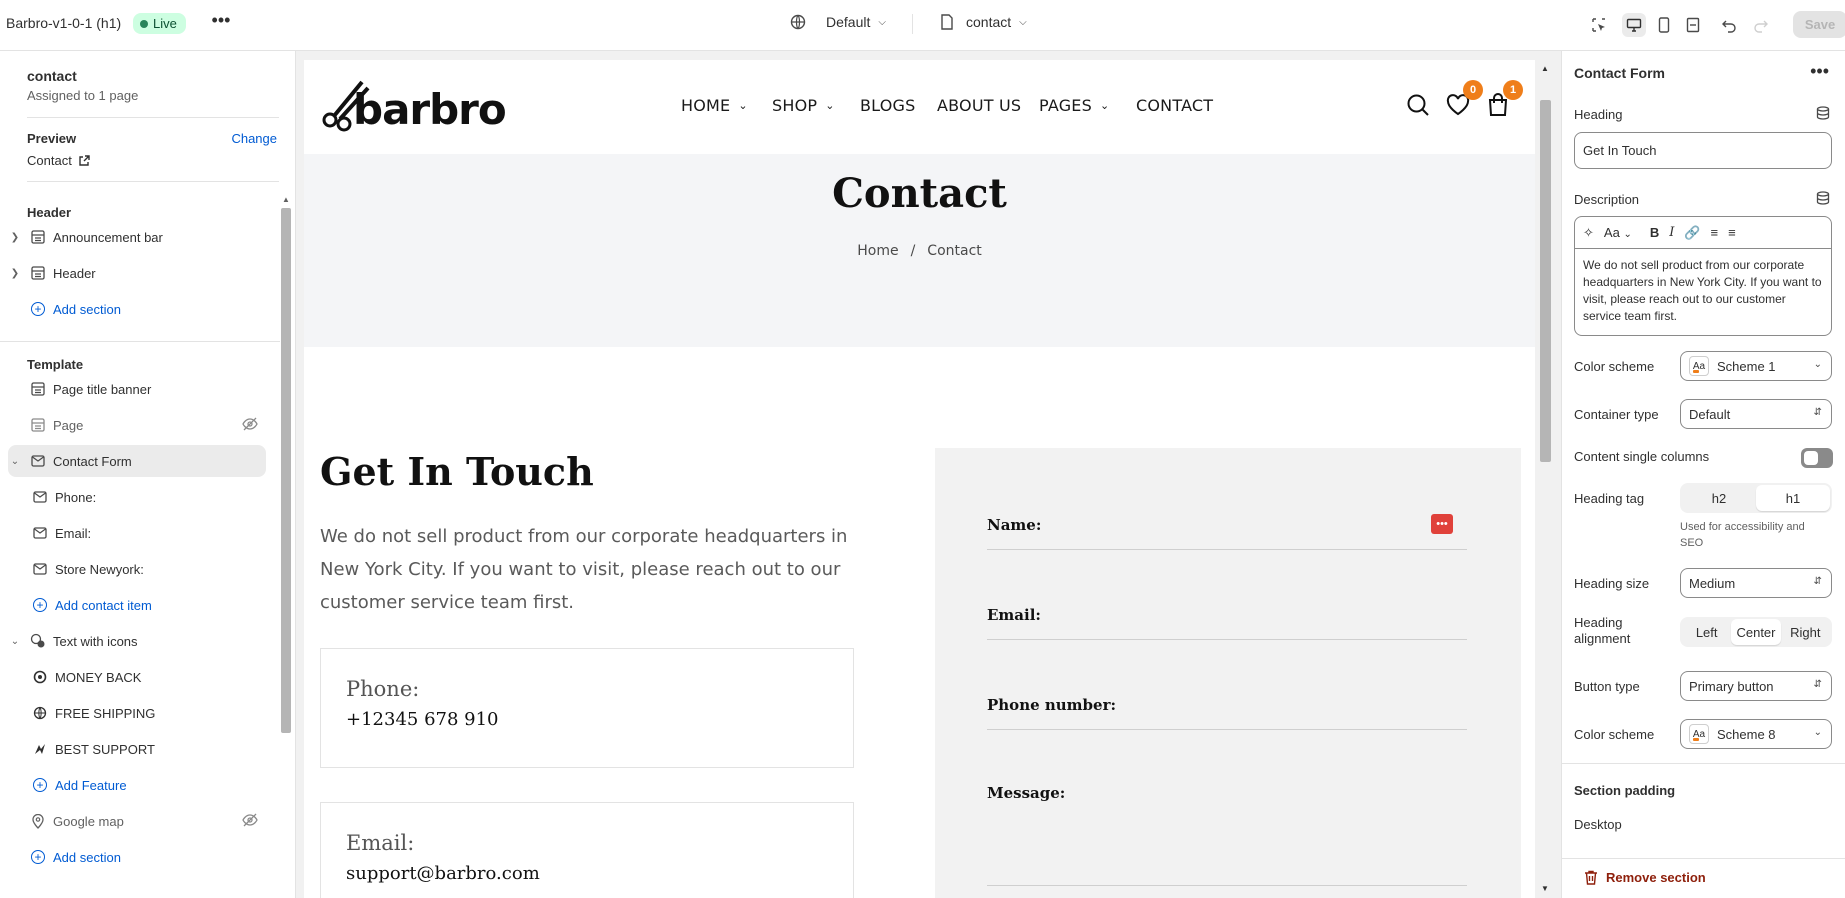 This screenshot has height=898, width=1845. What do you see at coordinates (1588, 233) in the screenshot?
I see `ai-sparkle-icon: ✧` at bounding box center [1588, 233].